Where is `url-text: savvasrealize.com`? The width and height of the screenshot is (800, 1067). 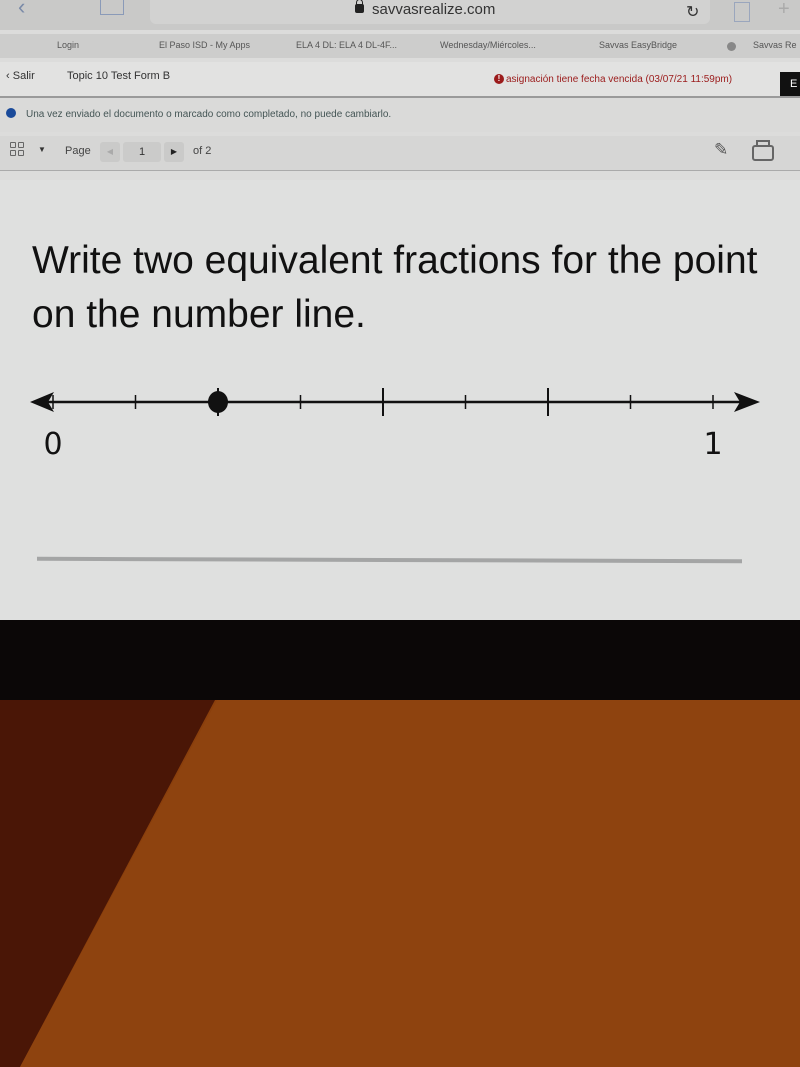 url-text: savvasrealize.com is located at coordinates (434, 9).